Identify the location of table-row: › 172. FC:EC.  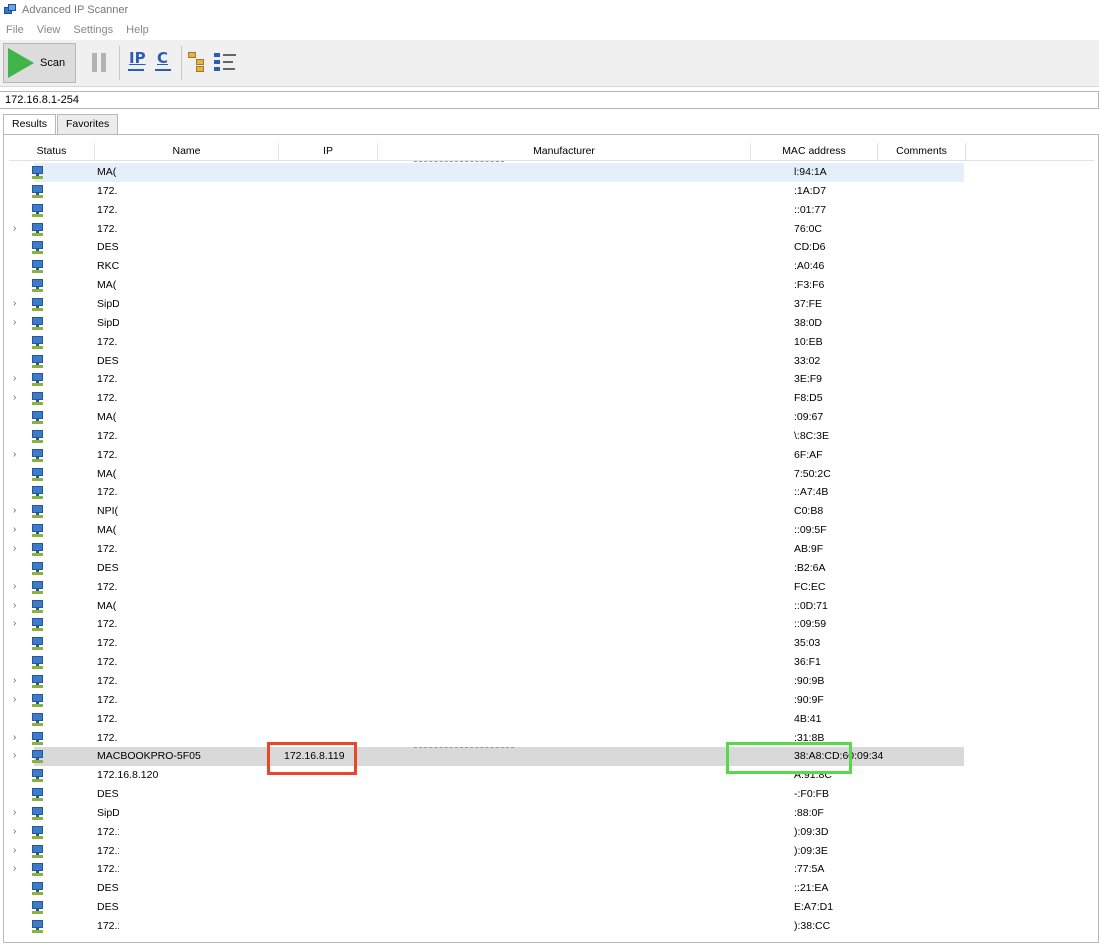
(484, 587).